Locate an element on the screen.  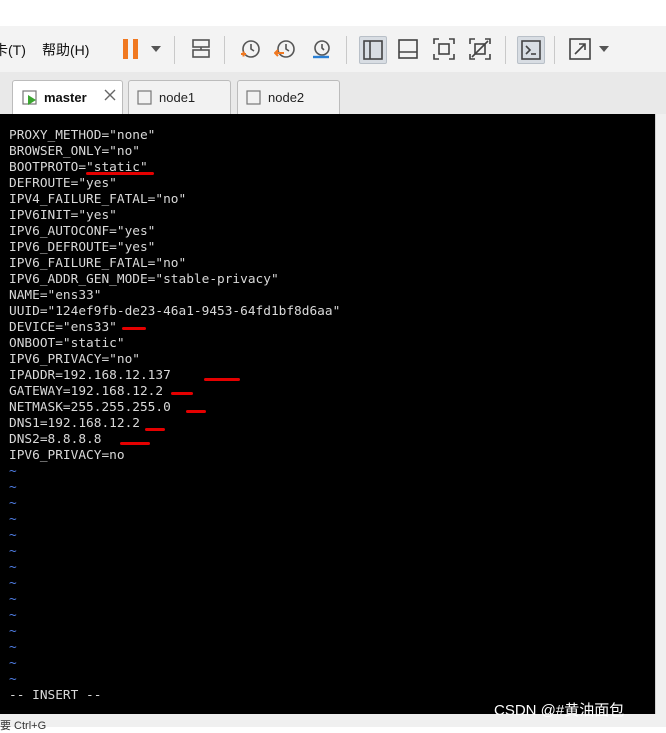
terminal-line: BROWSER_ONLY="no" is located at coordinates (74, 151).